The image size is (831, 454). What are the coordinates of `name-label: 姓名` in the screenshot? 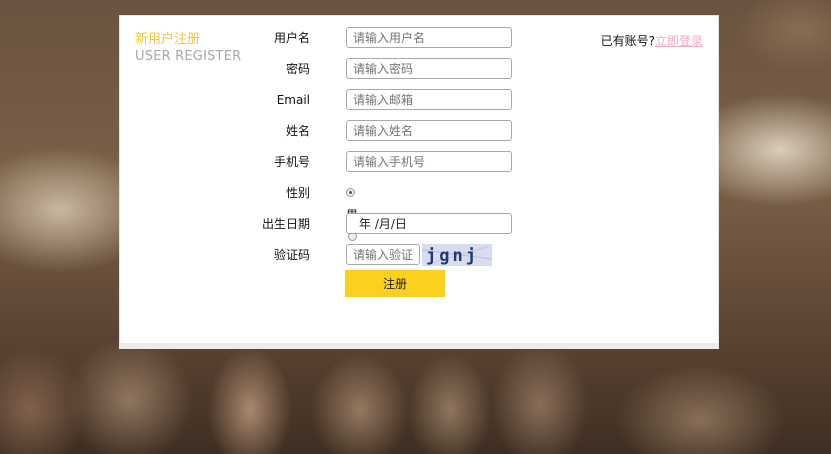 It's located at (297, 131).